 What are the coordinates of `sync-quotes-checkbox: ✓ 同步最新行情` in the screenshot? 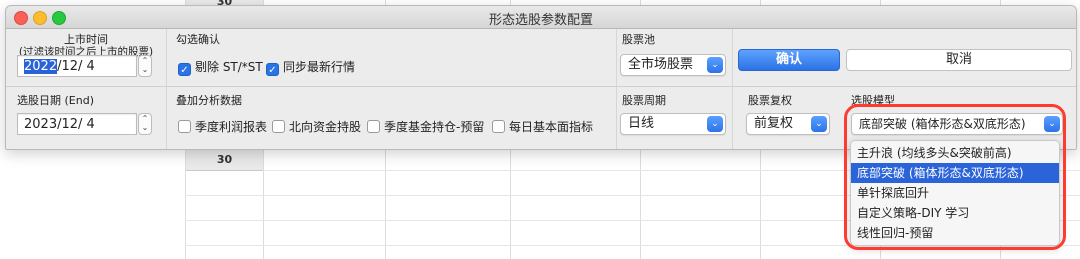 It's located at (310, 67).